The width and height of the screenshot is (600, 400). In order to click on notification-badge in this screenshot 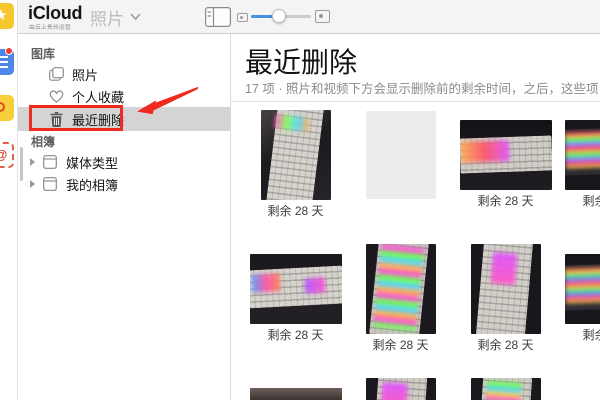, I will do `click(9, 51)`.